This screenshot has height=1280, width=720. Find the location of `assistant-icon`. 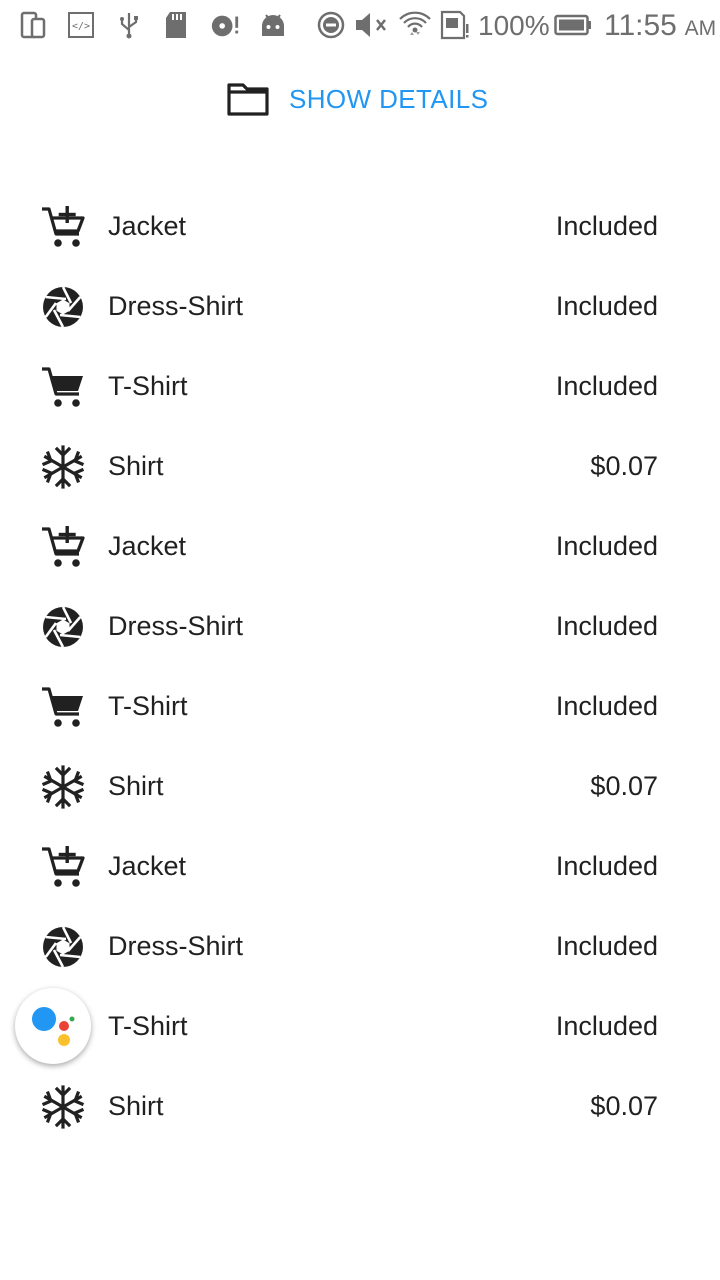

assistant-icon is located at coordinates (53, 1026).